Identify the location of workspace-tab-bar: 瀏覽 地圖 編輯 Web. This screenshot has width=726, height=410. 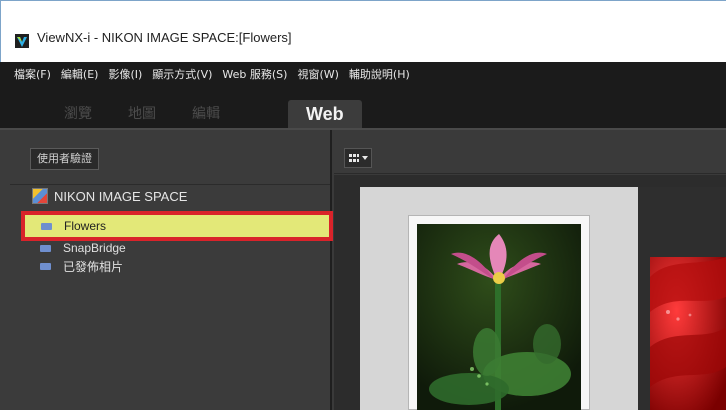
(363, 108).